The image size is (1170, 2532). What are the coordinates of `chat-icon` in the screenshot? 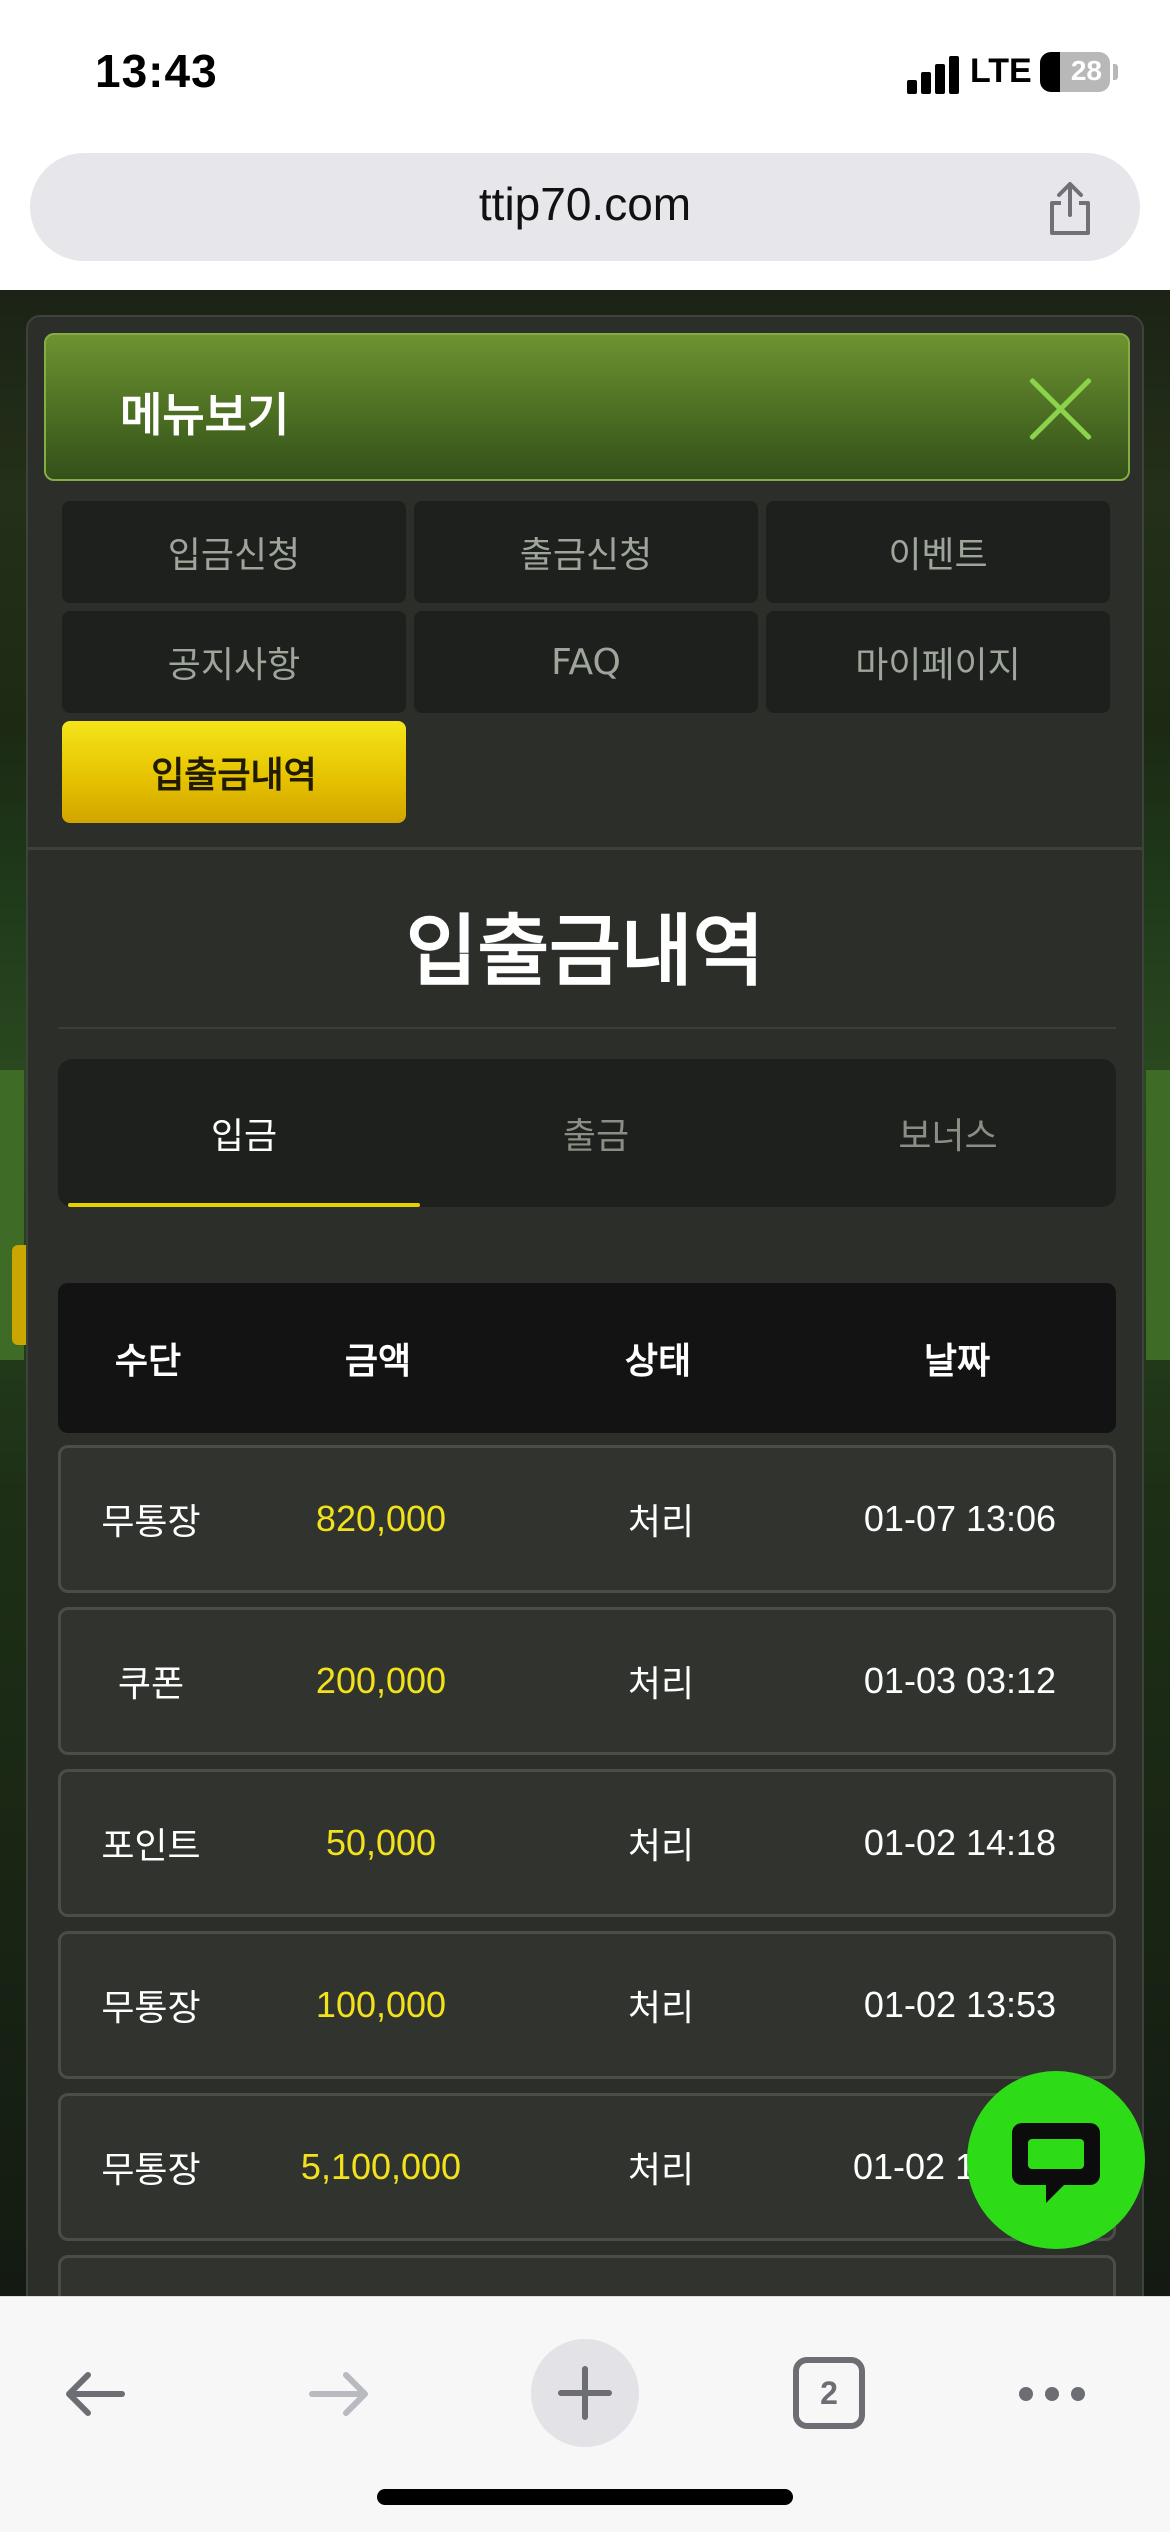 It's located at (1056, 2163).